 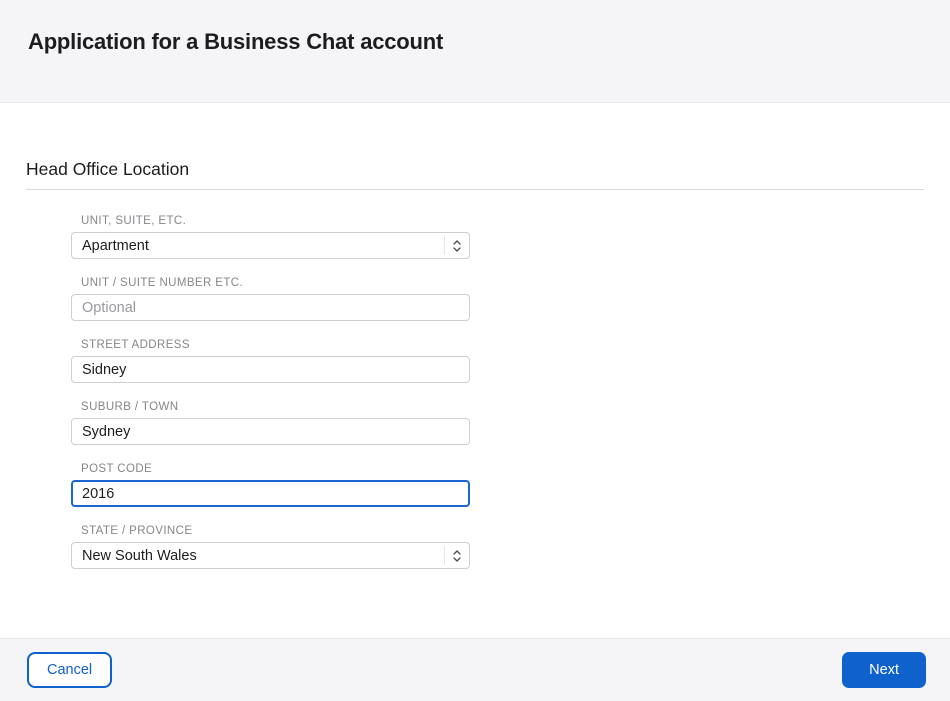 I want to click on field-unit-suite-number: UNIT / SUITE NUMBER ETC., so click(x=270, y=299).